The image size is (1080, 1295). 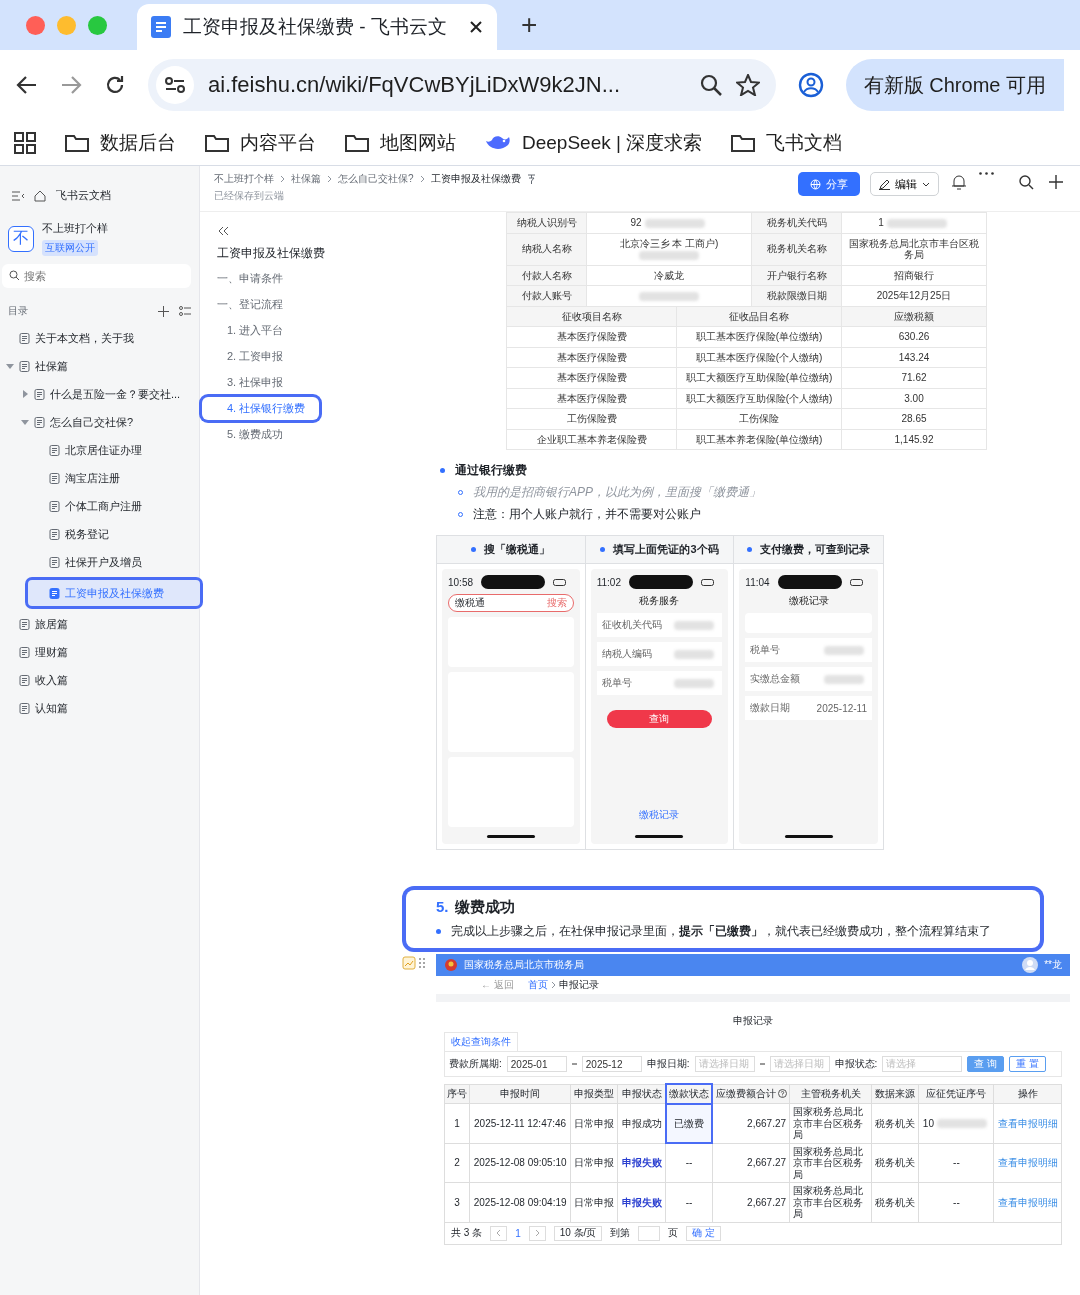 What do you see at coordinates (99, 680) in the screenshot?
I see `tree-item: 收入篇` at bounding box center [99, 680].